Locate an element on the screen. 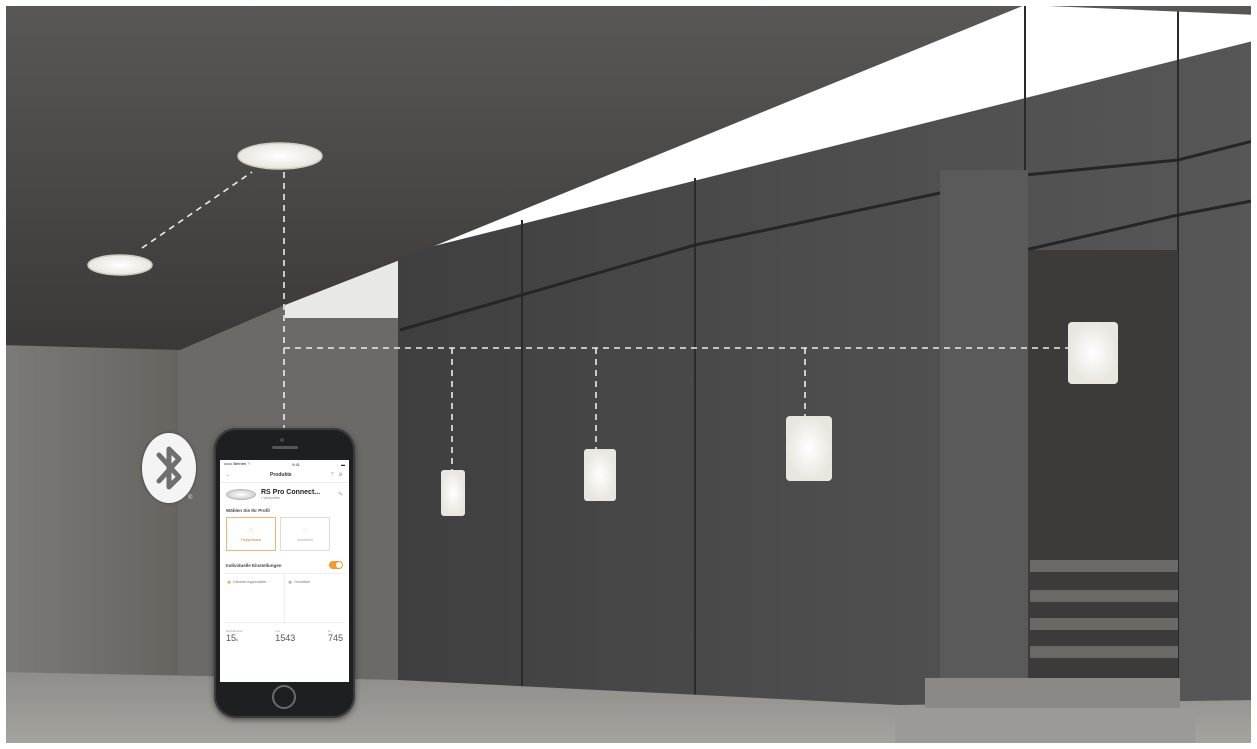 Image resolution: width=1257 pixels, height=749 pixels. clock: 9:41 is located at coordinates (296, 464).